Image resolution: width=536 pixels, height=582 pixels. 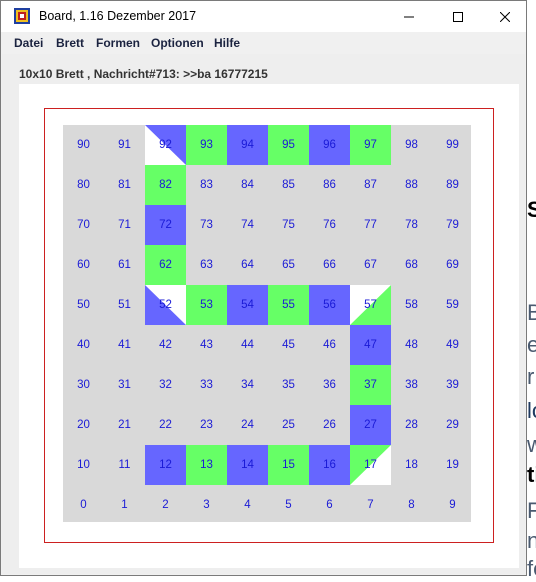 What do you see at coordinates (329, 465) in the screenshot?
I see `board-cell: 16` at bounding box center [329, 465].